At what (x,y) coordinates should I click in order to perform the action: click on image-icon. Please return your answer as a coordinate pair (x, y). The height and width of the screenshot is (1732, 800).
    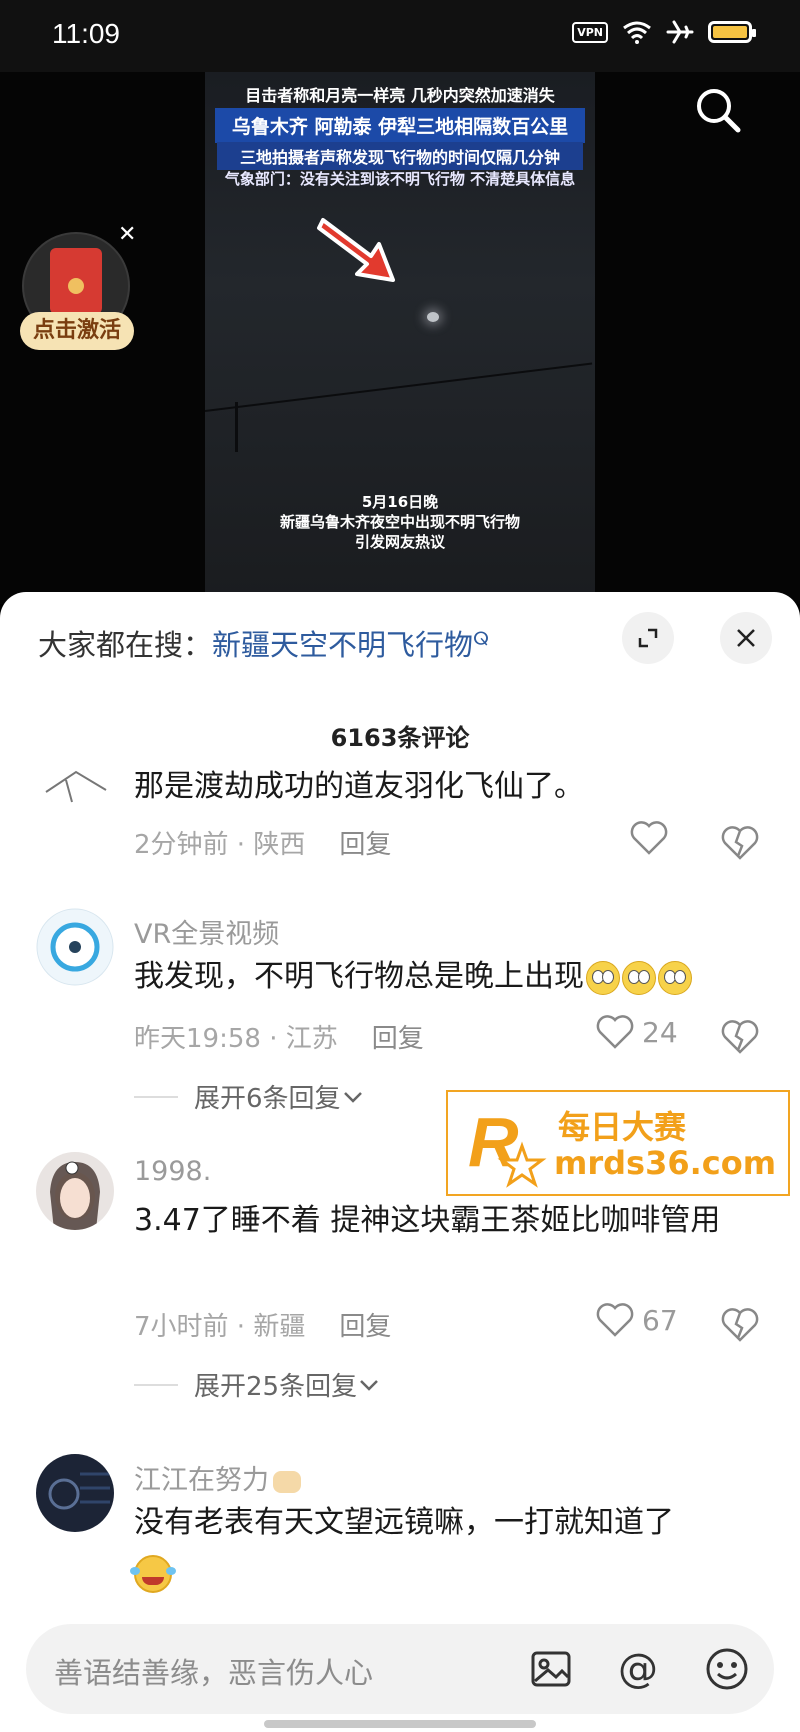
    Looking at the image, I should click on (551, 1669).